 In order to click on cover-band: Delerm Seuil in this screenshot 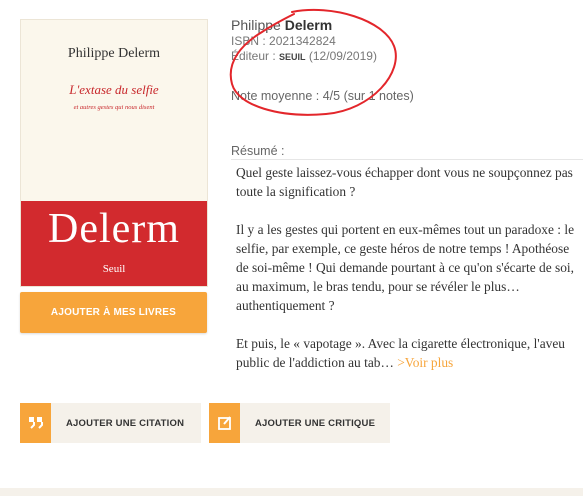, I will do `click(114, 243)`.